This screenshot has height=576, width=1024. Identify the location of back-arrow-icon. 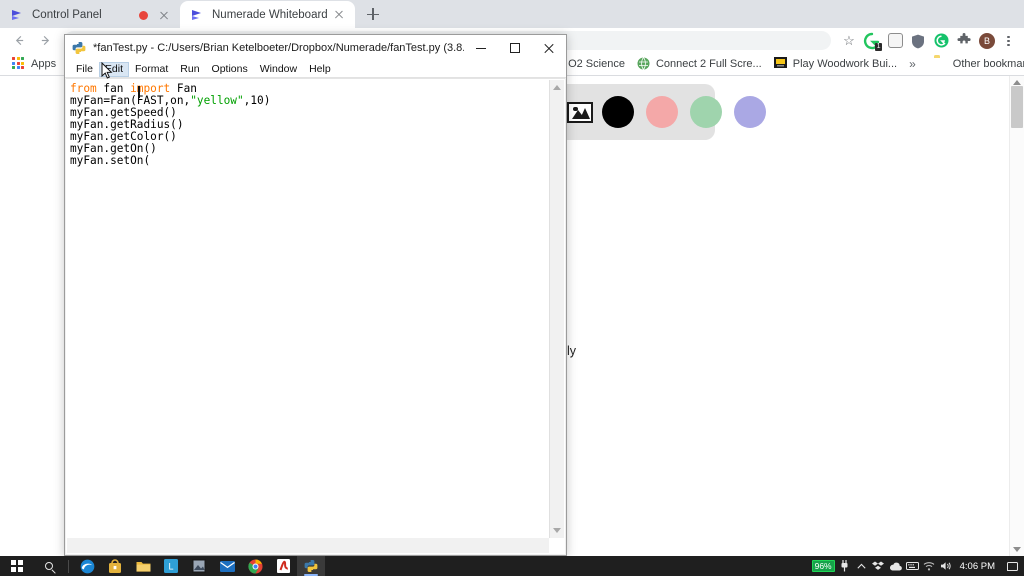
(19, 41).